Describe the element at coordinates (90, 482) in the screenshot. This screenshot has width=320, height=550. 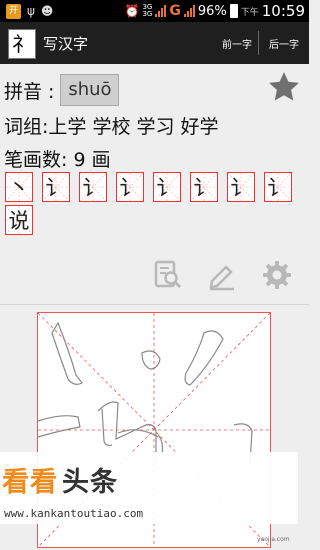
I see `watermark-brand-dark: 头条` at that location.